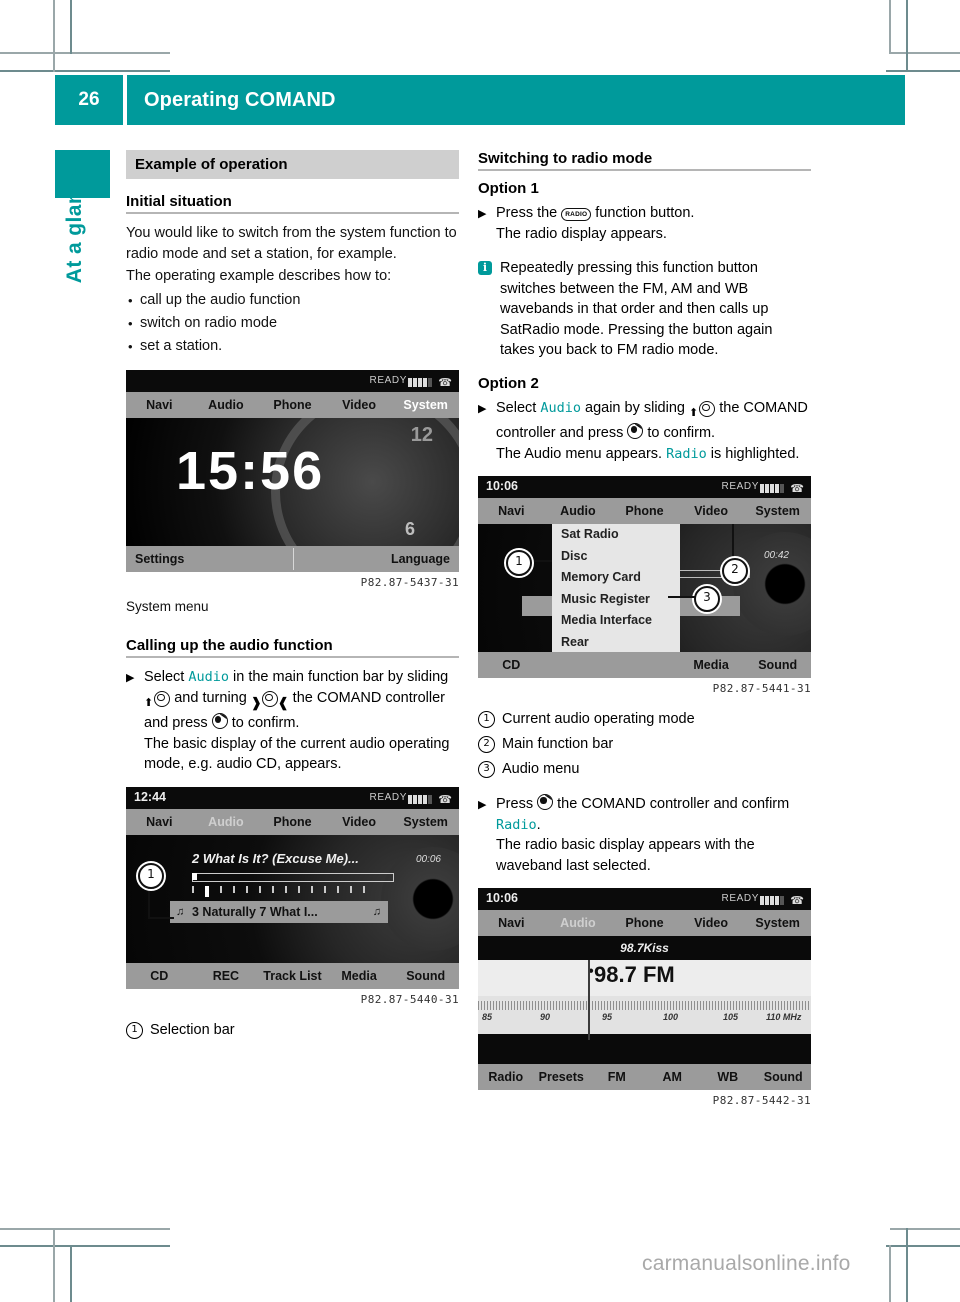 The width and height of the screenshot is (960, 1302). Describe the element at coordinates (578, 665) in the screenshot. I see `button-rec: .` at that location.